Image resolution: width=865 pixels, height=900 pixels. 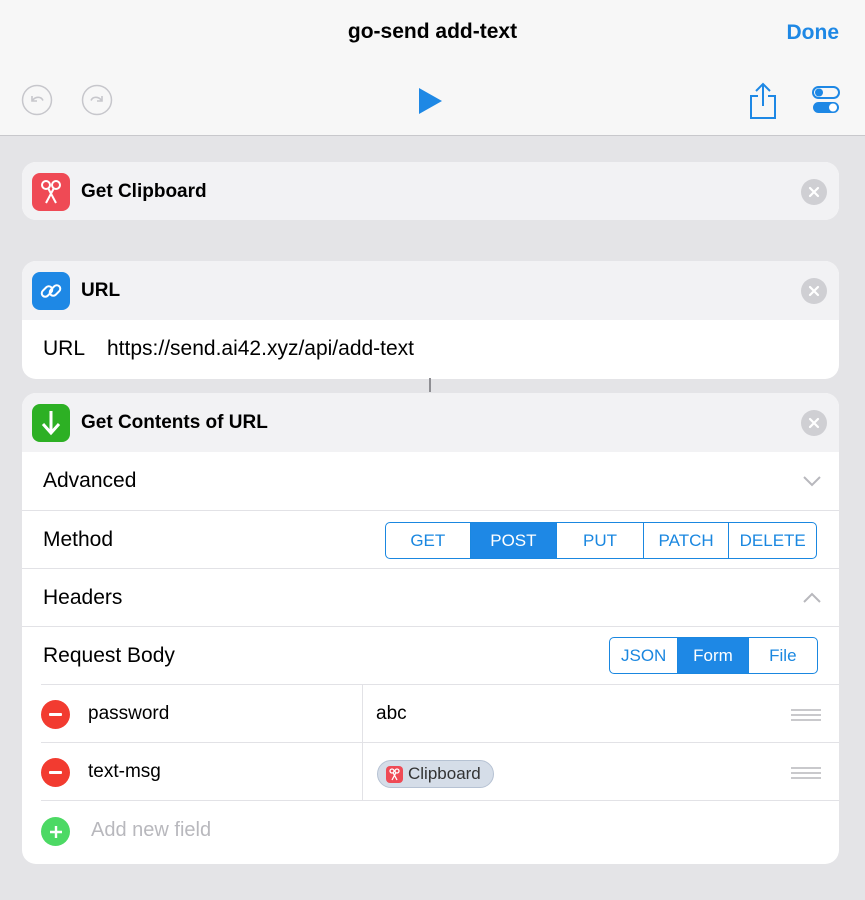 I want to click on body-option-file: File, so click(x=782, y=655).